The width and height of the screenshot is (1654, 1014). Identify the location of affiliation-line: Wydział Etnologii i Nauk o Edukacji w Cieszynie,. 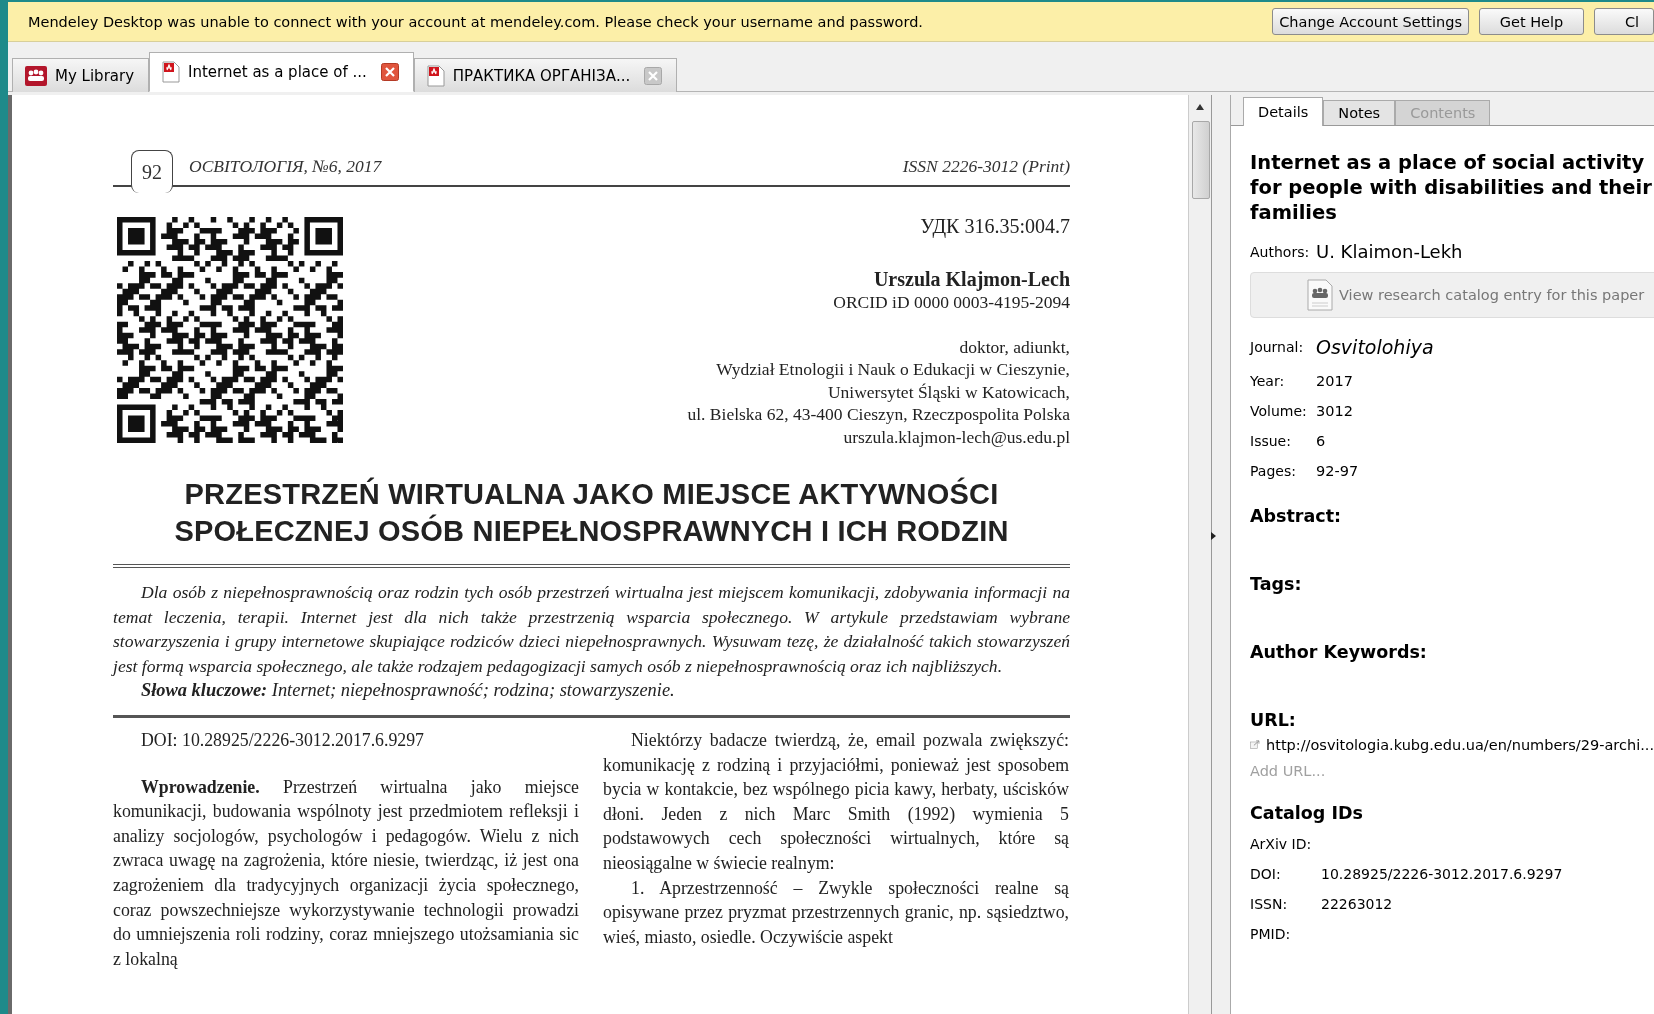
(892, 369).